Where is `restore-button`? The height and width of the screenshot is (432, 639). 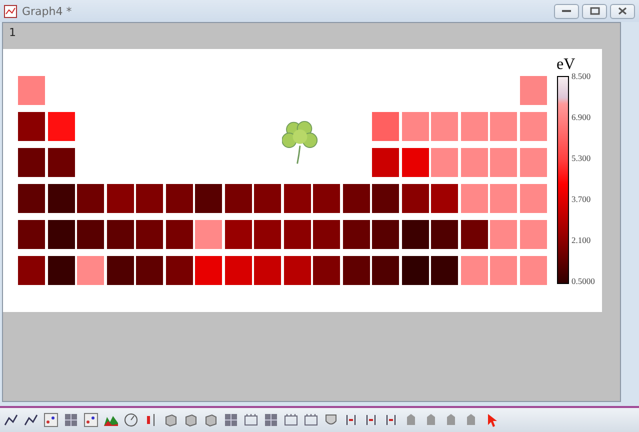
restore-button is located at coordinates (594, 11).